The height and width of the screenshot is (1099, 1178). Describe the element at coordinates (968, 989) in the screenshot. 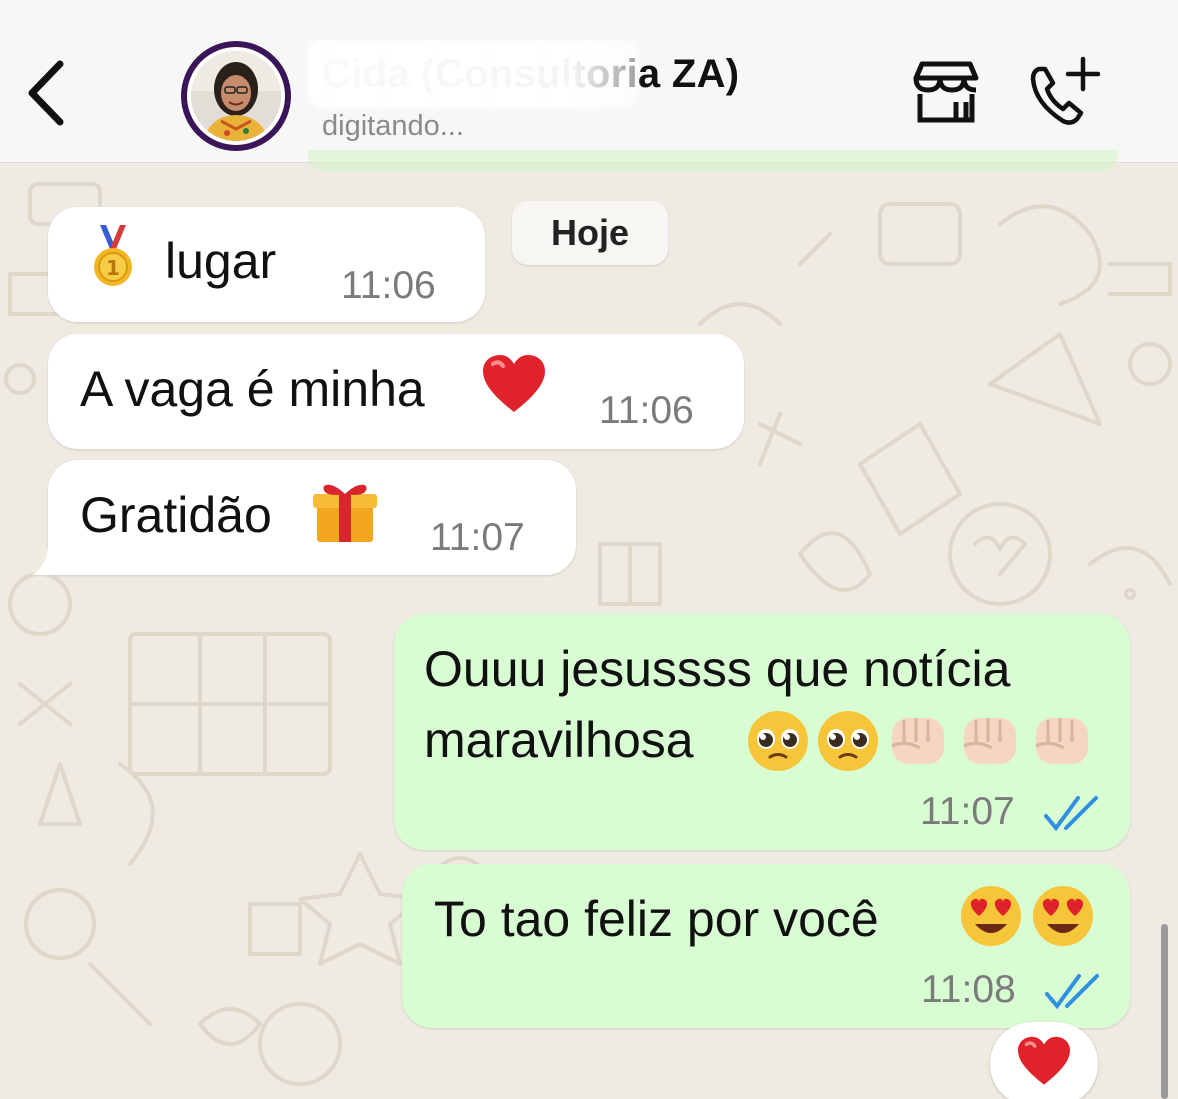

I see `message-time: 11:08` at that location.